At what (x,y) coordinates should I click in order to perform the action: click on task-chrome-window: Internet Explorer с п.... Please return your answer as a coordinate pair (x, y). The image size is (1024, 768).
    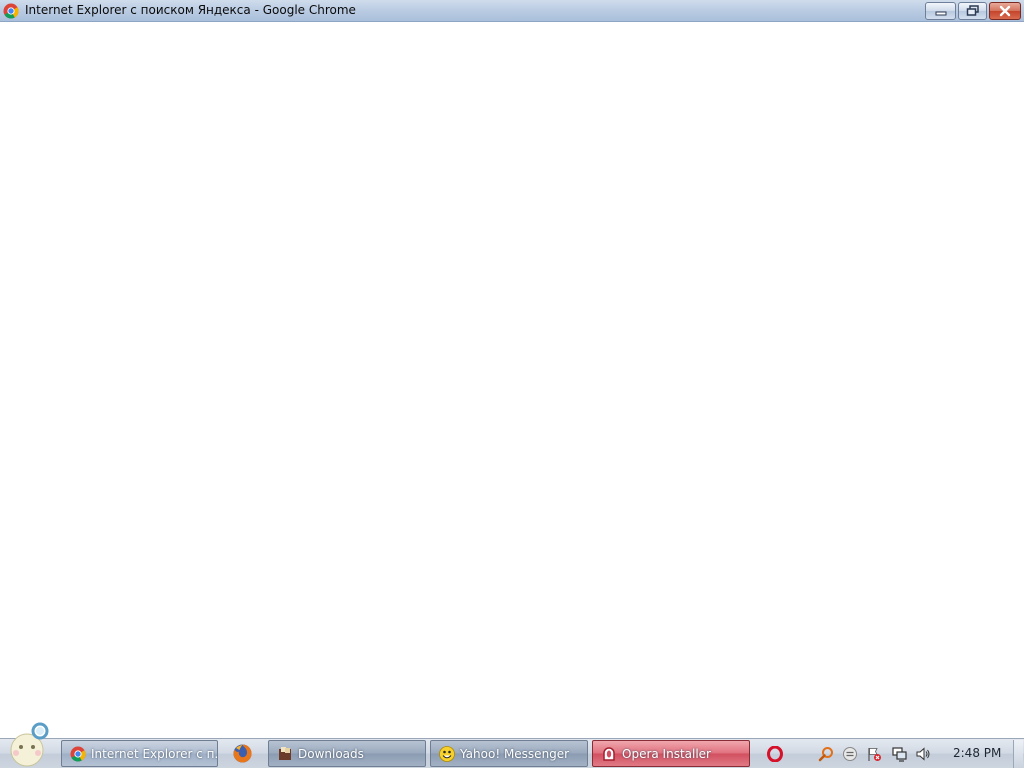
    Looking at the image, I should click on (139, 753).